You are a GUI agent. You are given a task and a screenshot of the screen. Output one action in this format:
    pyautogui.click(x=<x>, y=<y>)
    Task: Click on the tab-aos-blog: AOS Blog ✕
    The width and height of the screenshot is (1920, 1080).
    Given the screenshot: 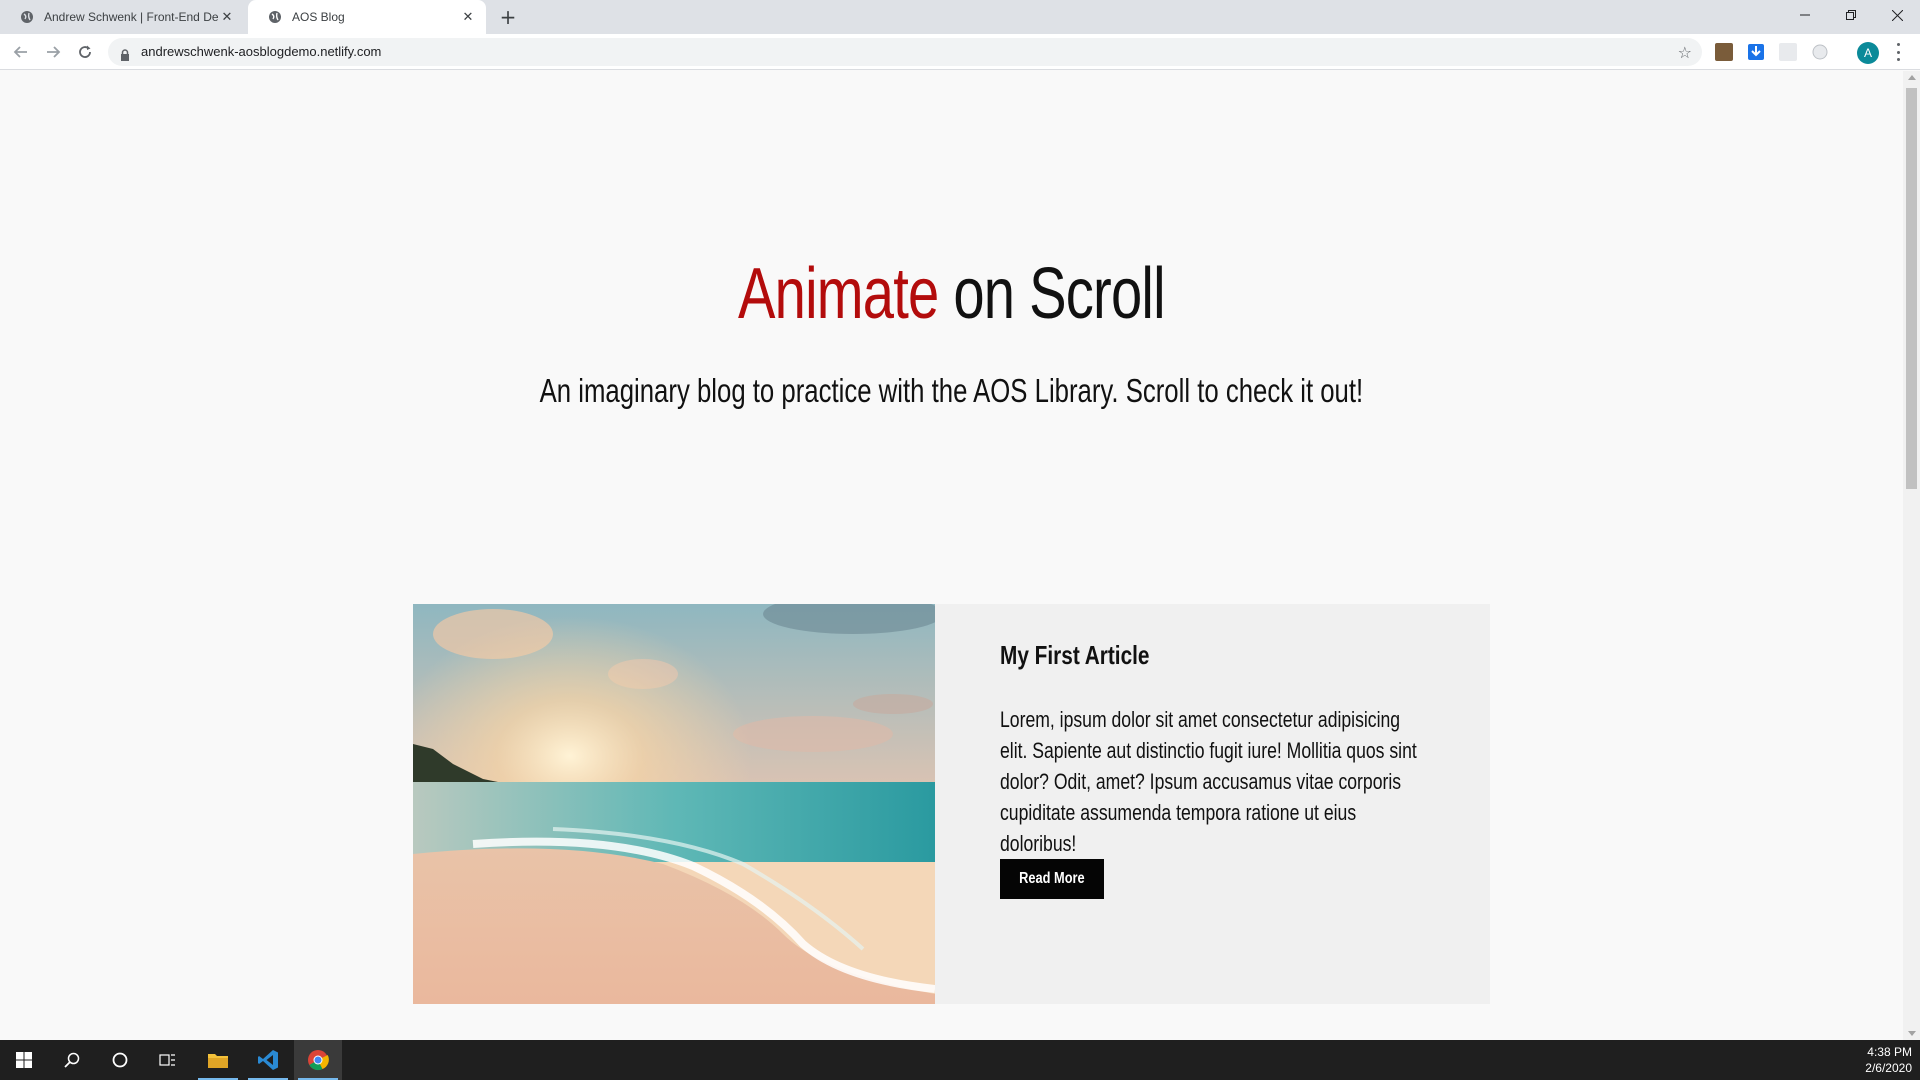 What is the action you would take?
    pyautogui.click(x=367, y=17)
    